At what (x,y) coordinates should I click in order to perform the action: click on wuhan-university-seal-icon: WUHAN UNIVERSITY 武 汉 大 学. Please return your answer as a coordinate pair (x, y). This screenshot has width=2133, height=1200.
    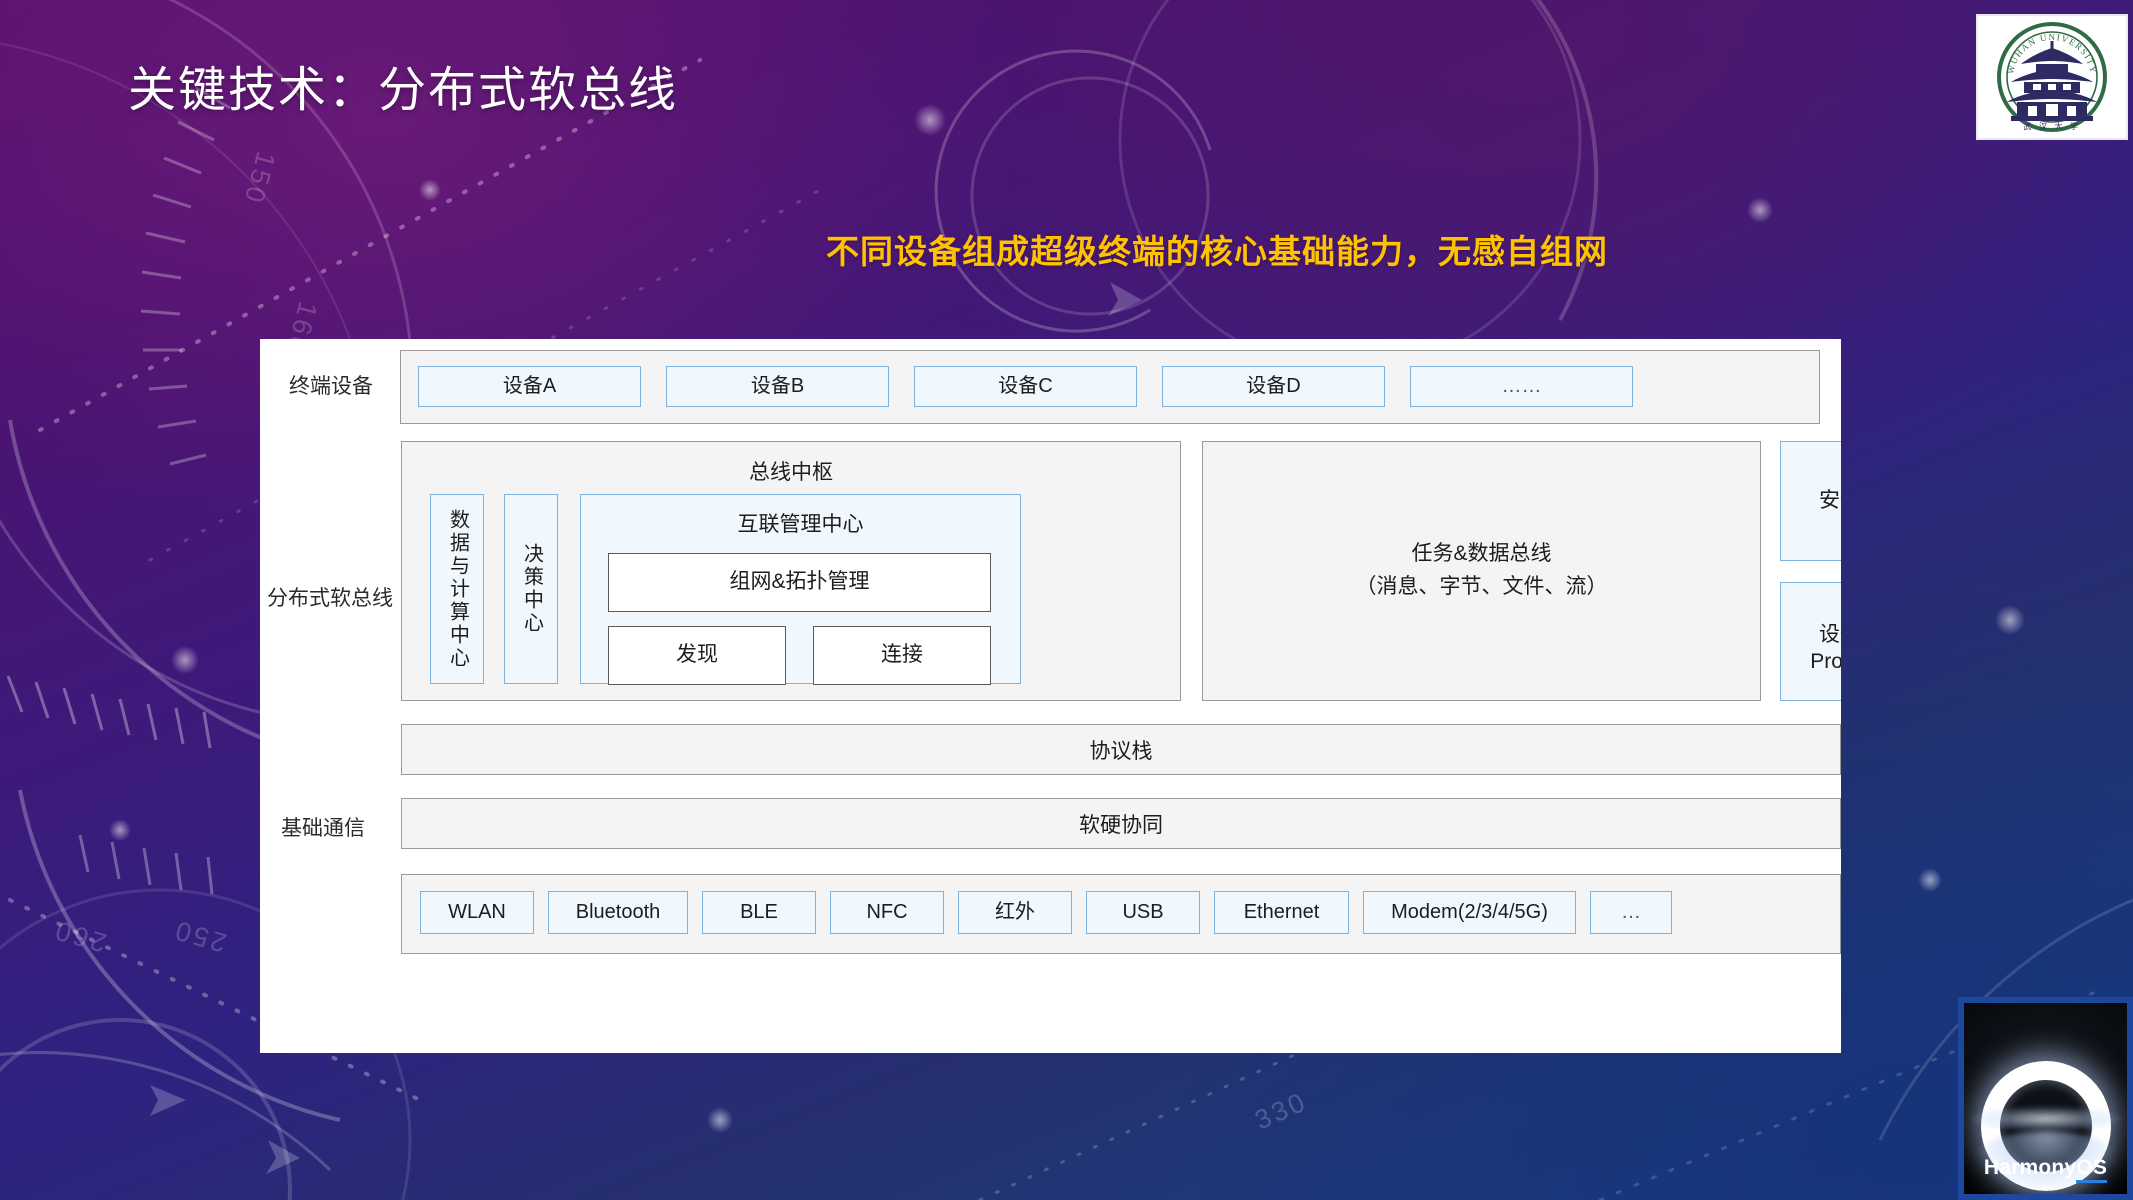
    Looking at the image, I should click on (2052, 77).